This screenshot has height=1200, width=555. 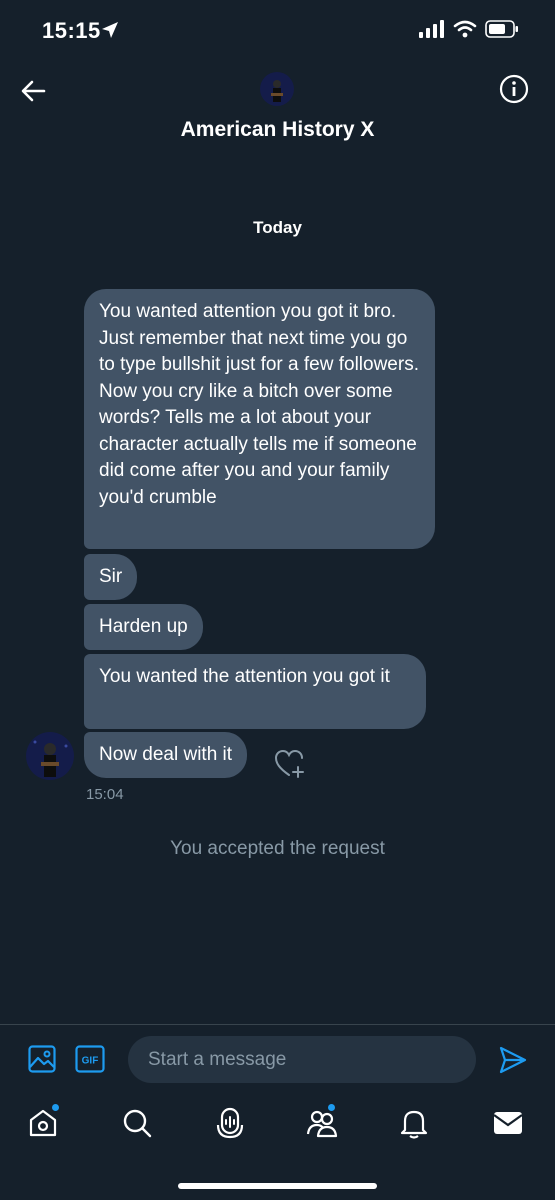 I want to click on page-title: American History X, so click(x=277, y=129).